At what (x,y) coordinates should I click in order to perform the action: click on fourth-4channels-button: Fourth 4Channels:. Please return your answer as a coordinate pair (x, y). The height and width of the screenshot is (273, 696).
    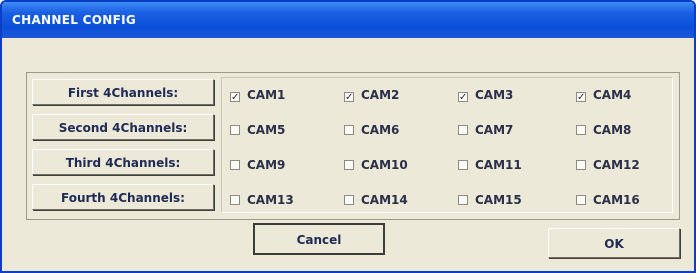
    Looking at the image, I should click on (123, 197).